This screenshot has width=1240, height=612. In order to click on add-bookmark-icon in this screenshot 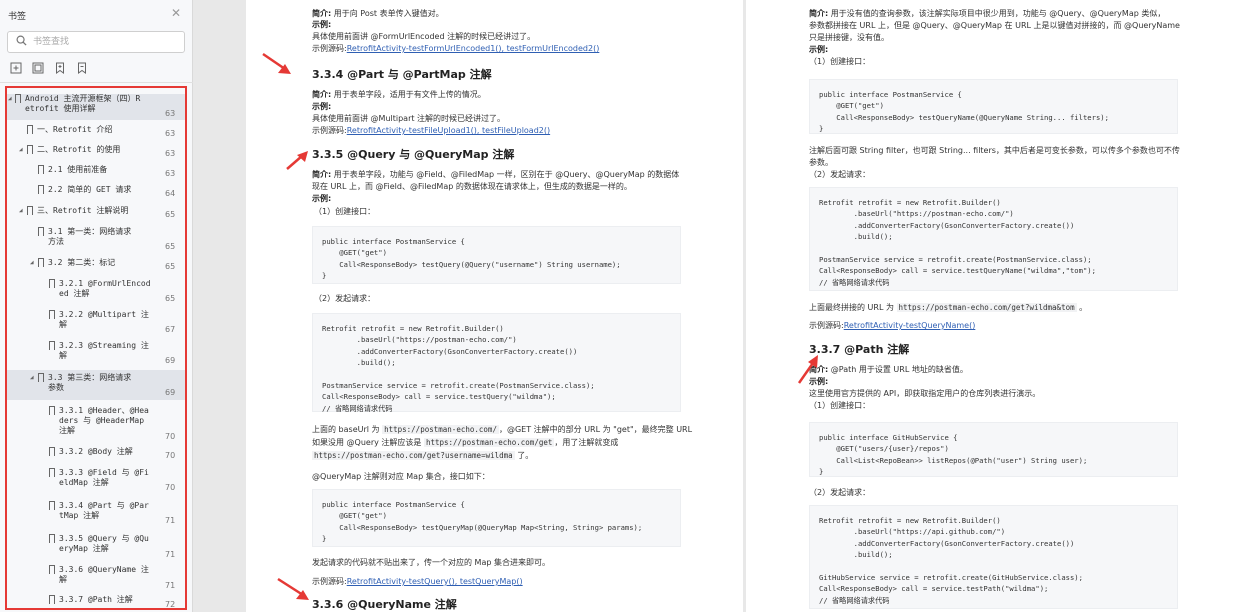, I will do `click(60, 68)`.